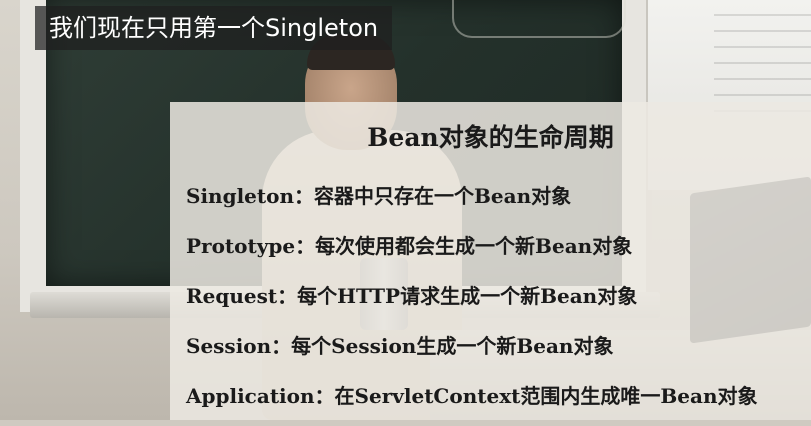 This screenshot has height=426, width=811. I want to click on scope-term: Session, so click(229, 346).